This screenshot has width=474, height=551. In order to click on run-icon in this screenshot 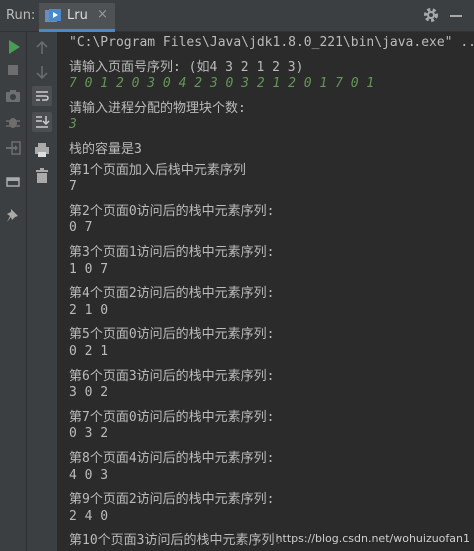, I will do `click(13, 47)`.